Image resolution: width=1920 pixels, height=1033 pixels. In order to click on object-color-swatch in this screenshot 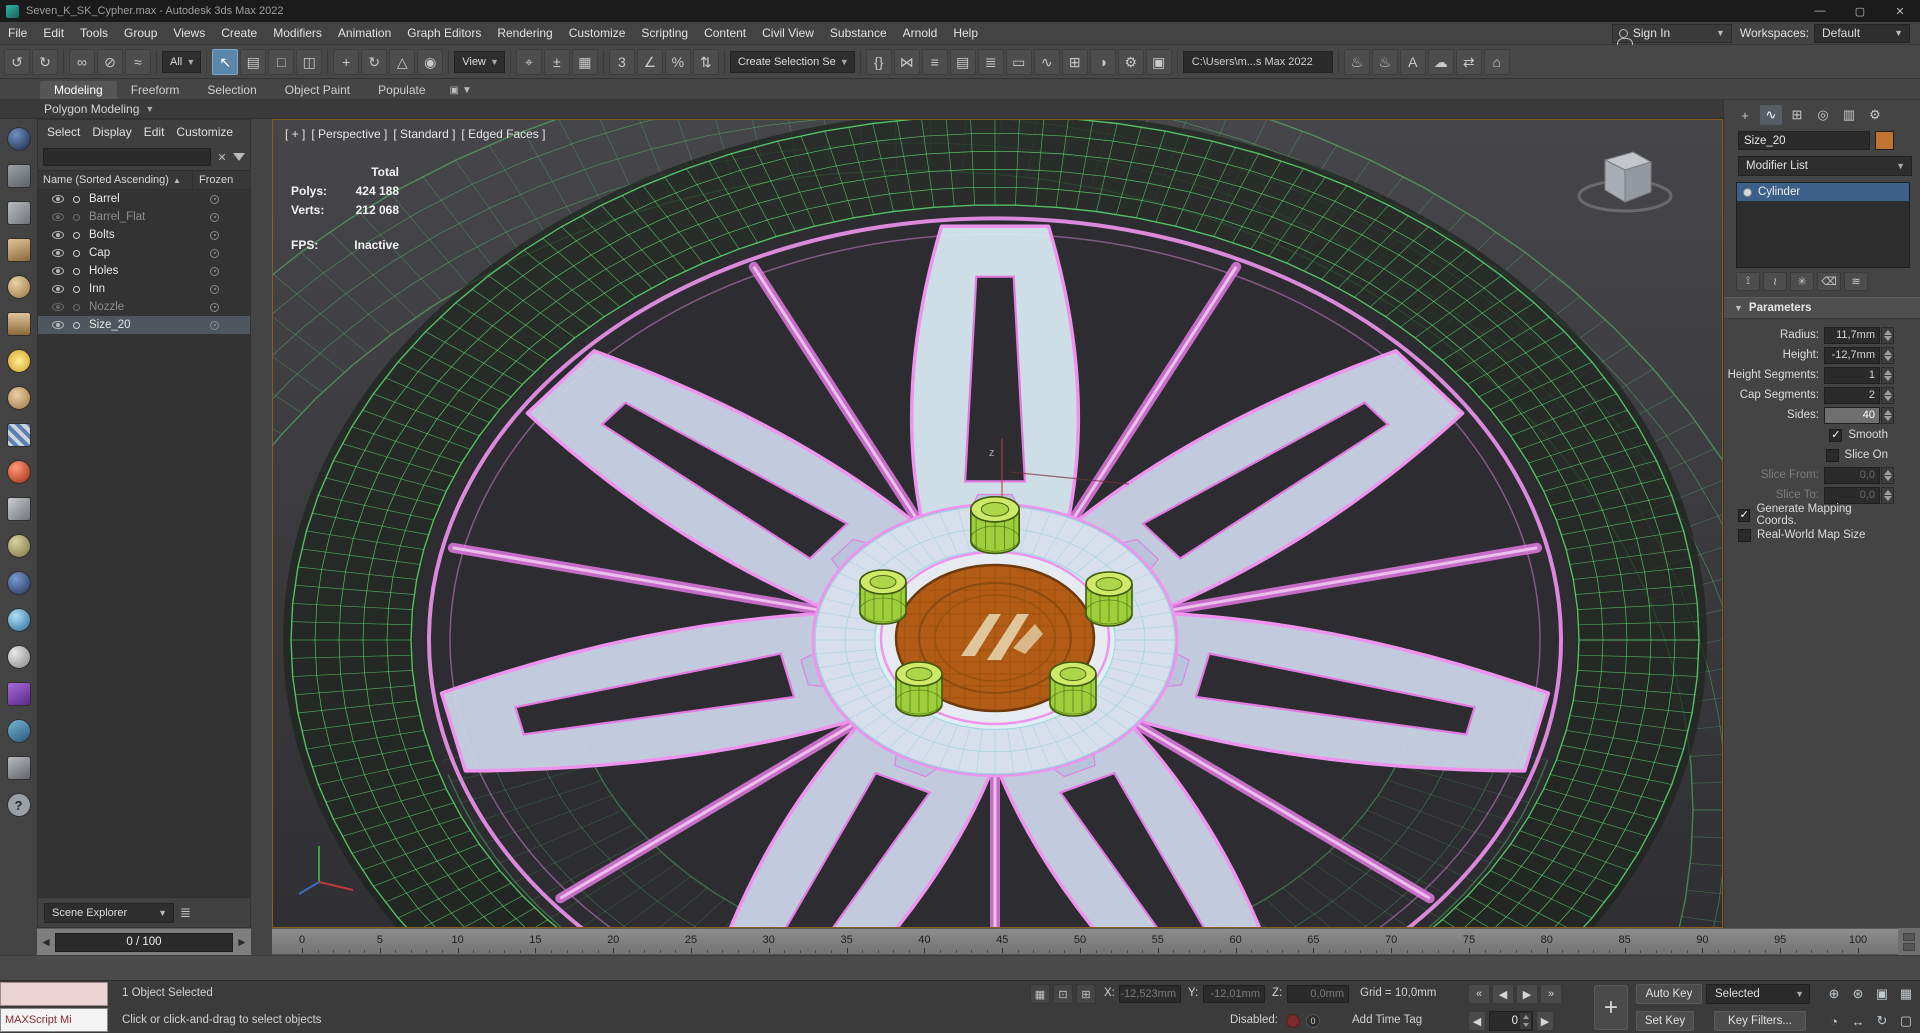, I will do `click(1884, 140)`.